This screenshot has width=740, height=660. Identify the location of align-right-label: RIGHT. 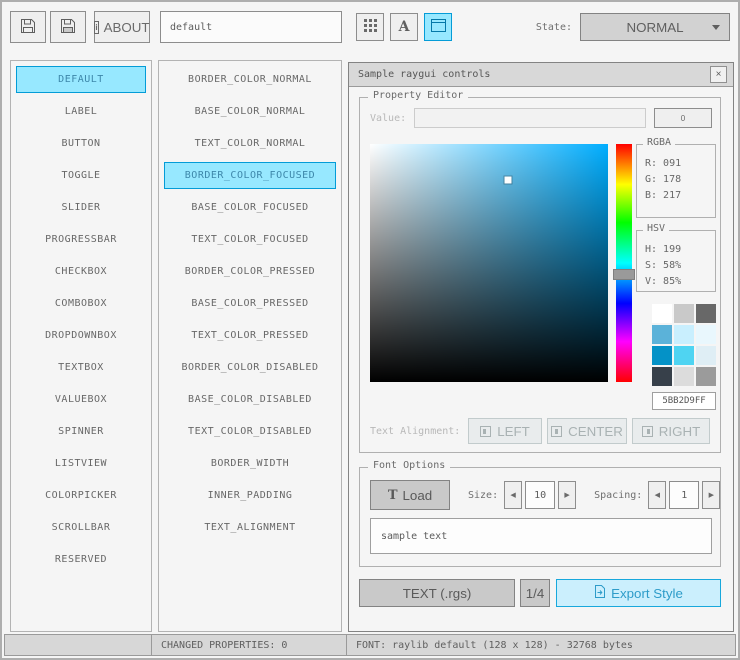
(679, 431).